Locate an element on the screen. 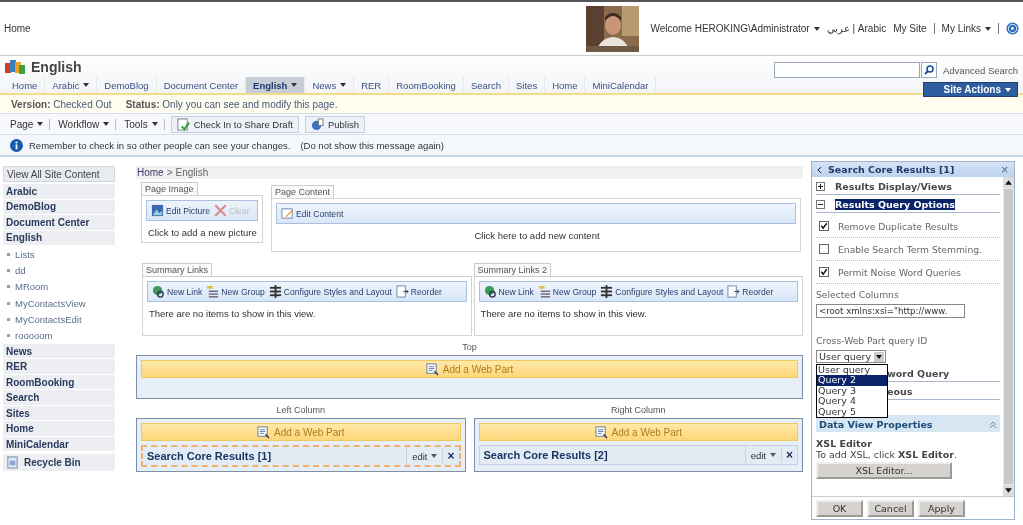 The width and height of the screenshot is (1023, 525). sidebar-item: News is located at coordinates (59, 351).